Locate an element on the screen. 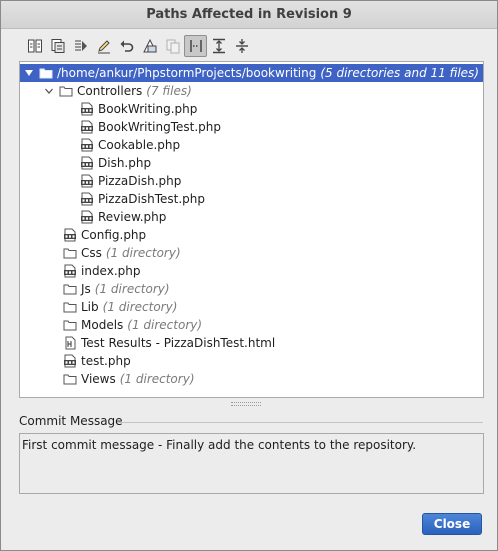 Image resolution: width=498 pixels, height=551 pixels. annotate-button is located at coordinates (80, 46).